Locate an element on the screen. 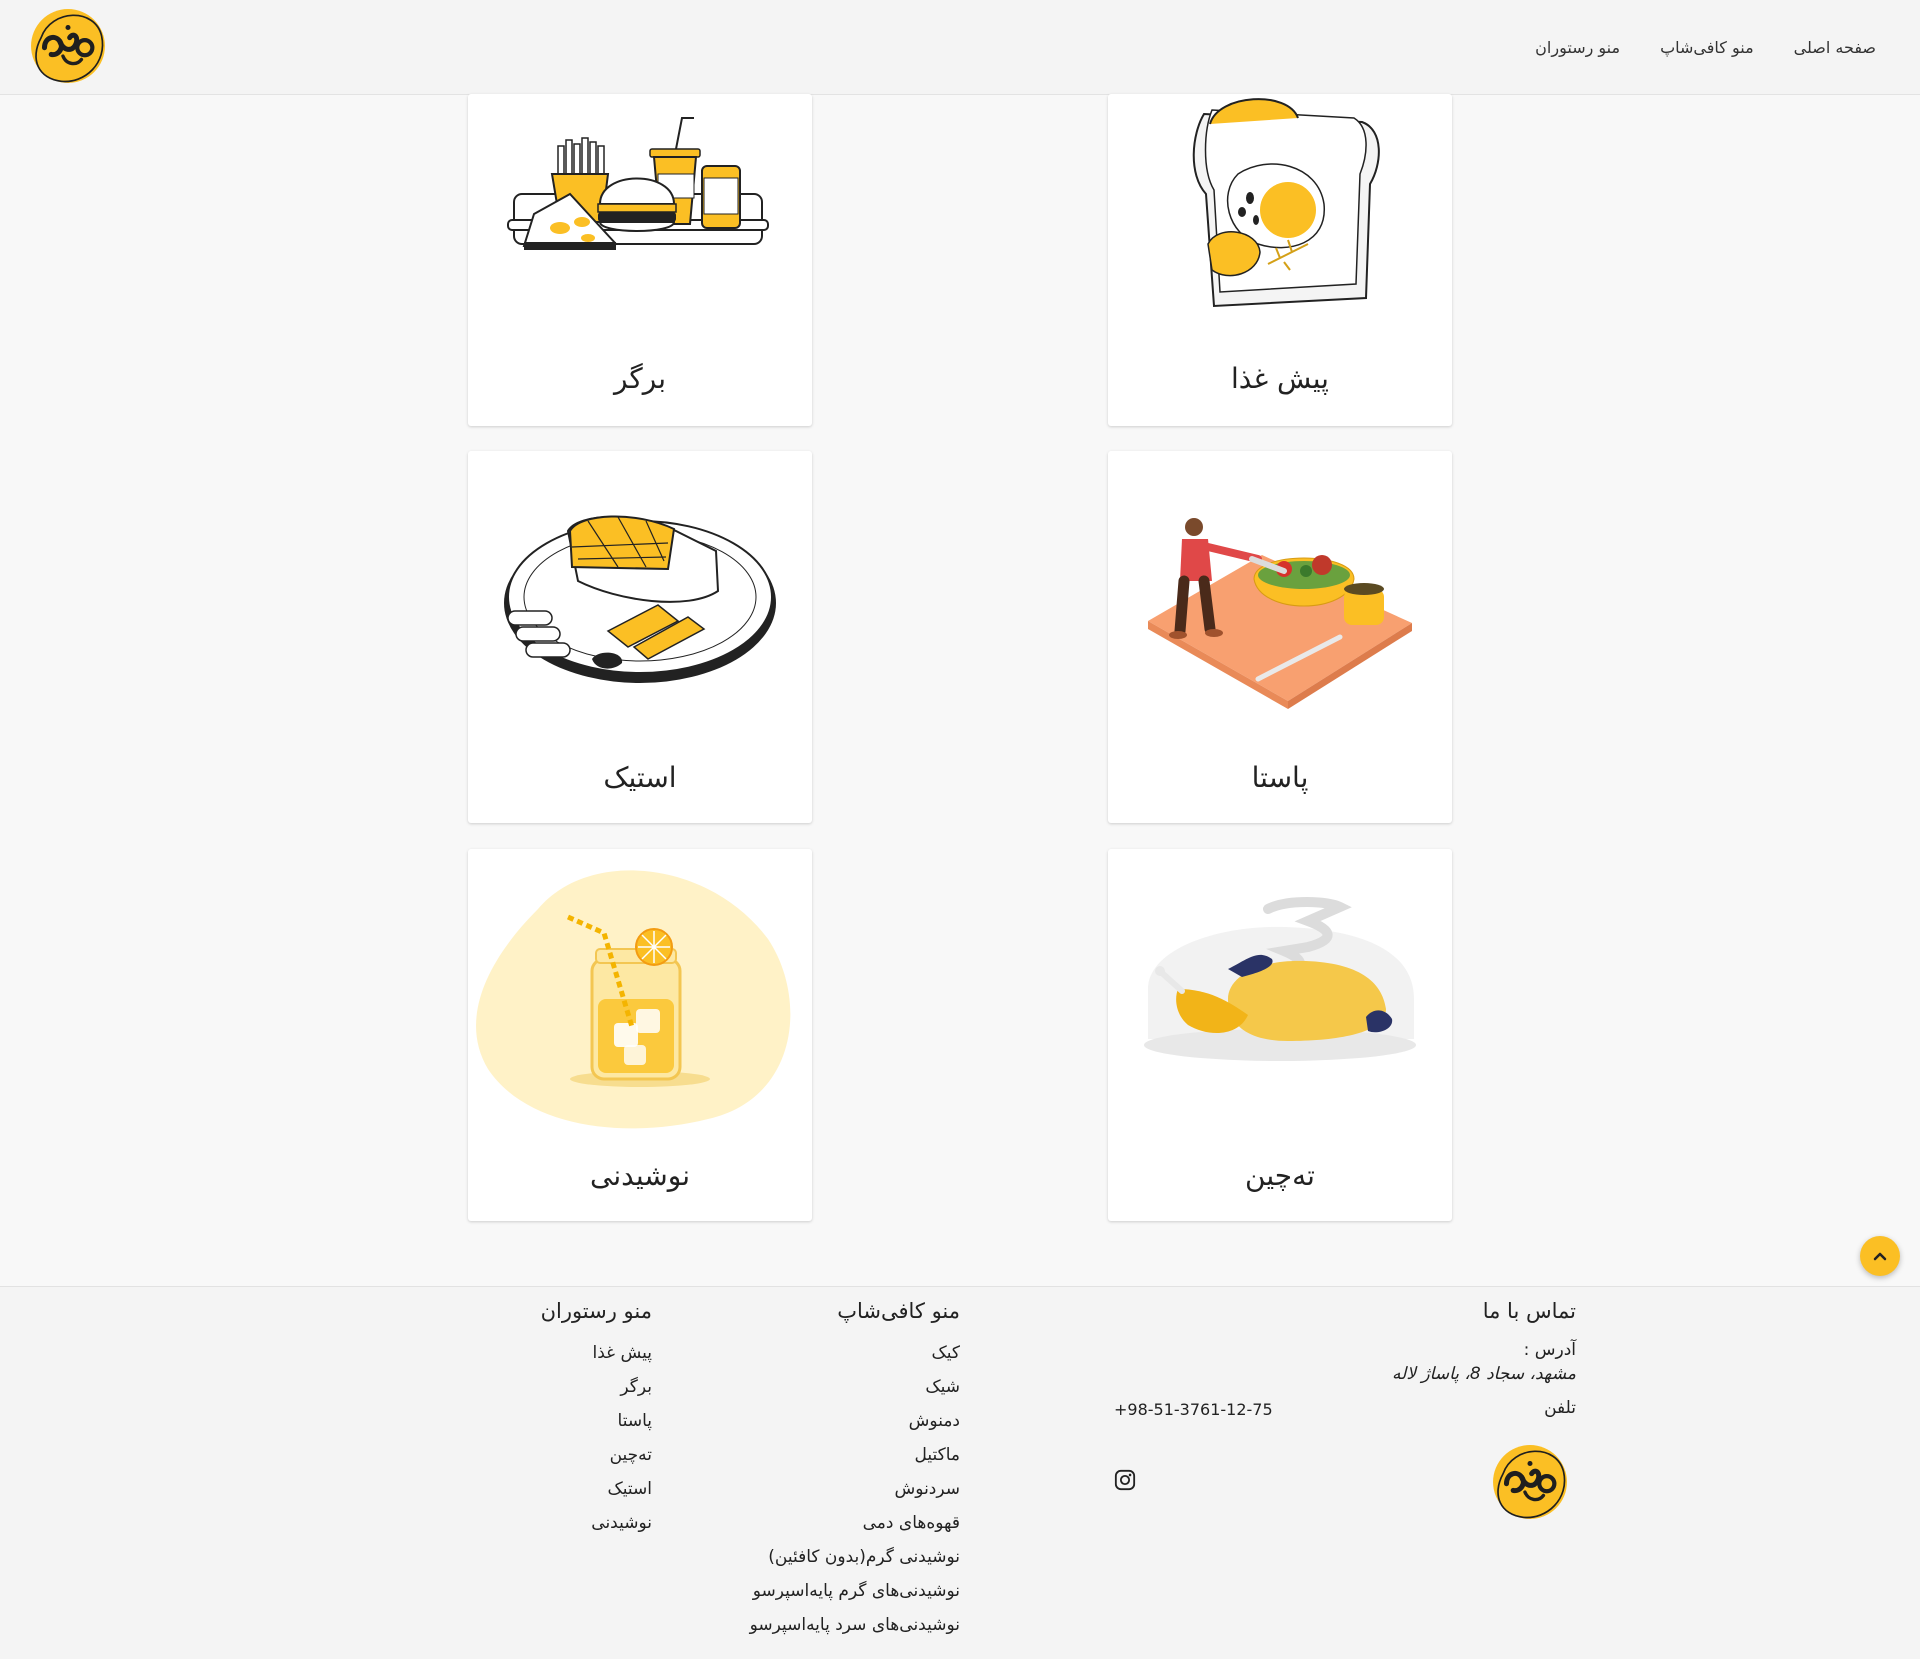 This screenshot has height=1659, width=1920. address-text: مشهد، سجاد 8، پاساژ لاله is located at coordinates (1484, 1374).